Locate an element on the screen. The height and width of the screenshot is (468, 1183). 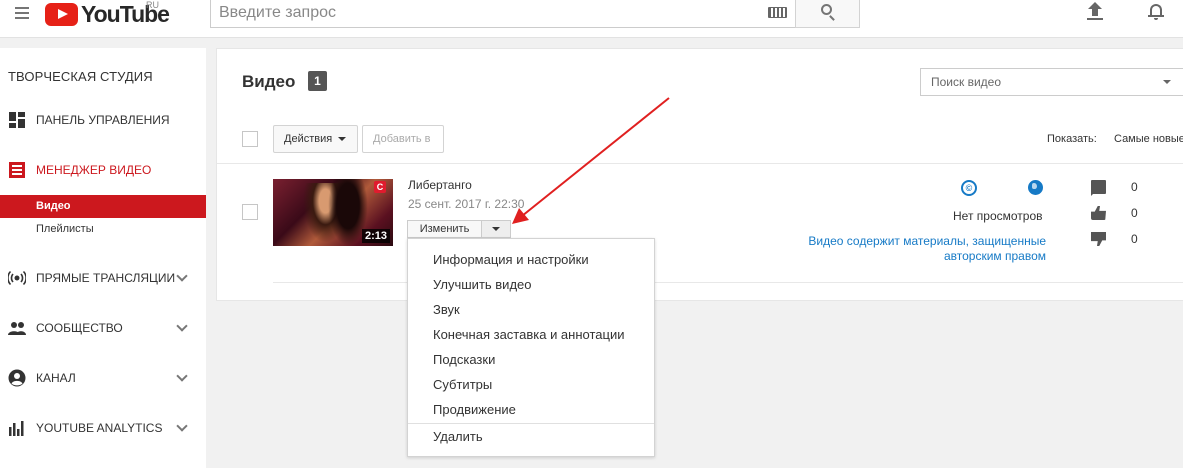
add-to-button: Добавить в is located at coordinates (403, 139).